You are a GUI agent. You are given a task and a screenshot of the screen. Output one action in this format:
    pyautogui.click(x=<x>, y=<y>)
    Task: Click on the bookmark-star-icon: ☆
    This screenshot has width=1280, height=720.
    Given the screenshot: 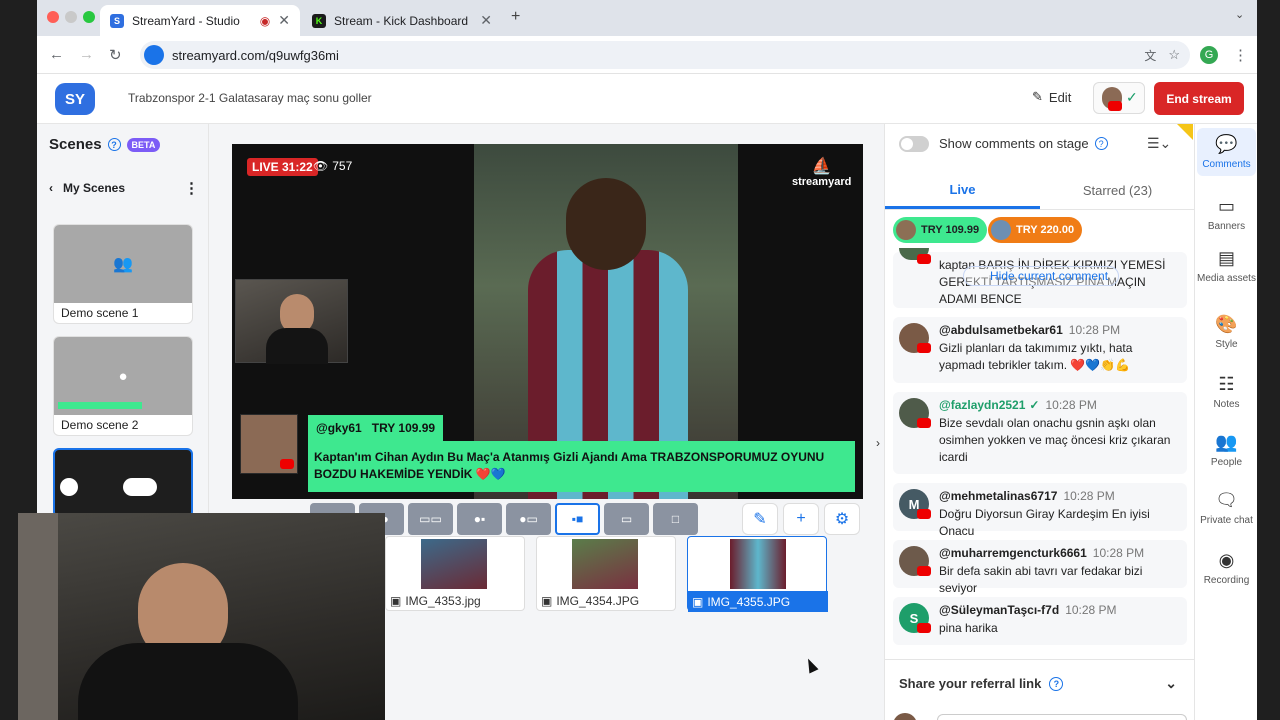 What is the action you would take?
    pyautogui.click(x=1174, y=55)
    